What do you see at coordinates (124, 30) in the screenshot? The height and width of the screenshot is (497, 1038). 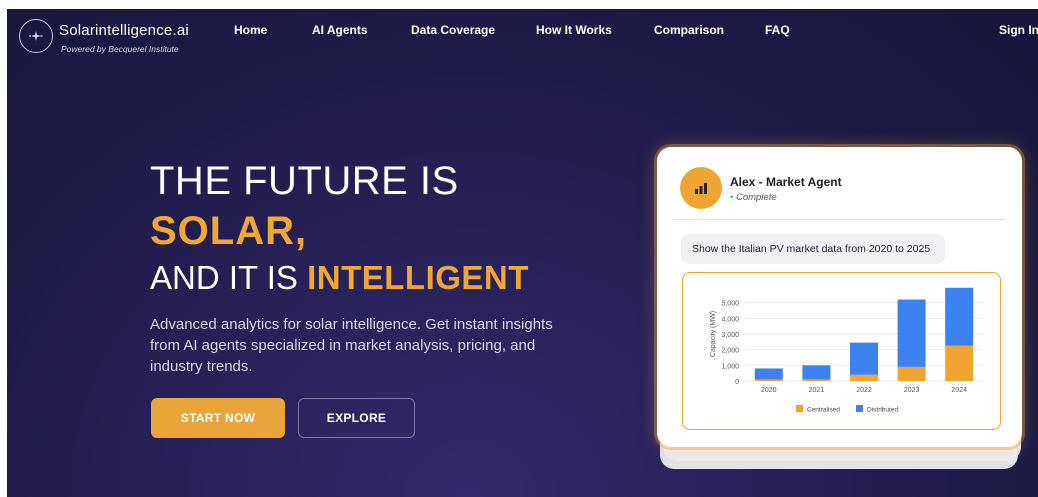 I see `brand-name: Solarintelligence.ai` at bounding box center [124, 30].